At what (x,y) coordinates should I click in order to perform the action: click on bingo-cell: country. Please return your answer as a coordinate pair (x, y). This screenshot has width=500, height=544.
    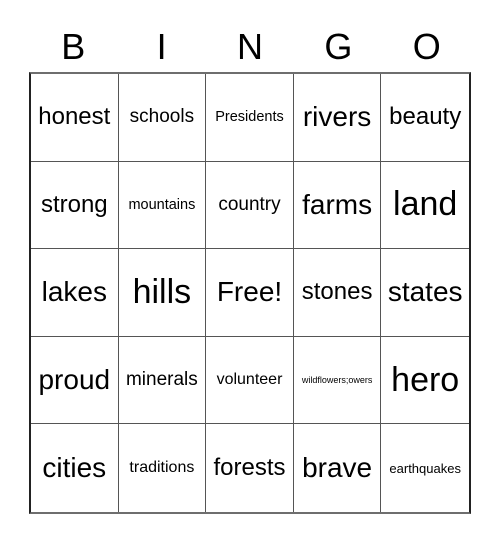
    Looking at the image, I should click on (250, 205).